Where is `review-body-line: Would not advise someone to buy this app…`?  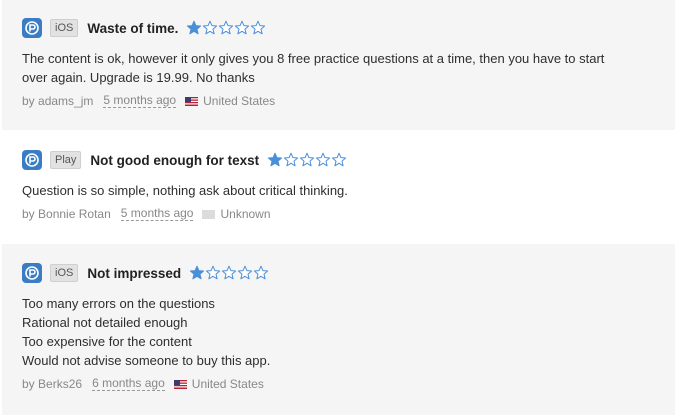 review-body-line: Would not advise someone to buy this app… is located at coordinates (146, 360).